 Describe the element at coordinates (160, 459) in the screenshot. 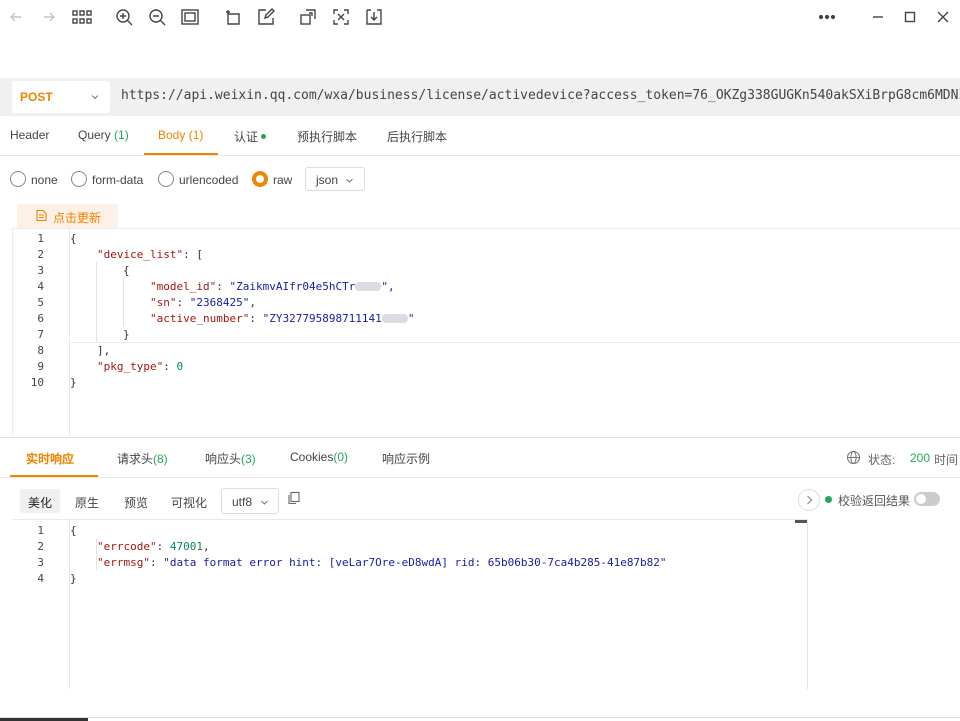

I see `tab-request-headers-count: (8)` at that location.